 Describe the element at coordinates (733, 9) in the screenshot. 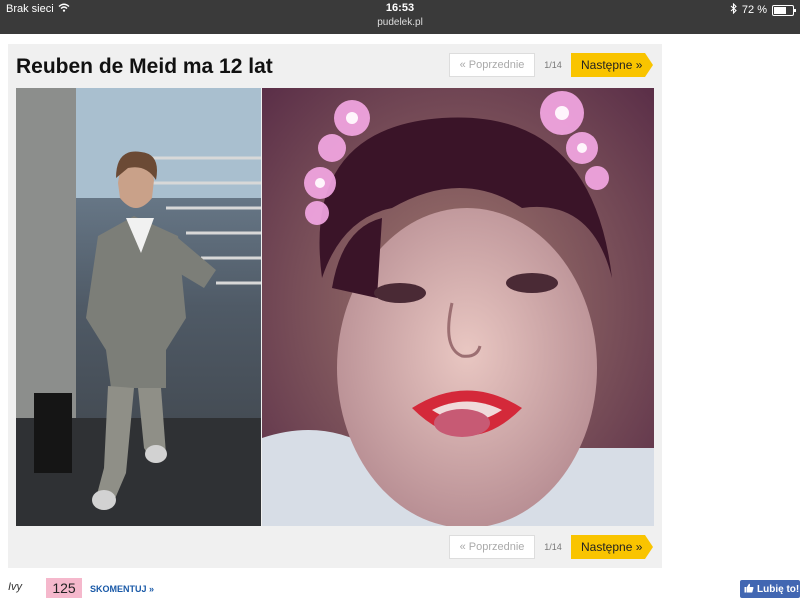

I see `bluetooth-icon` at that location.